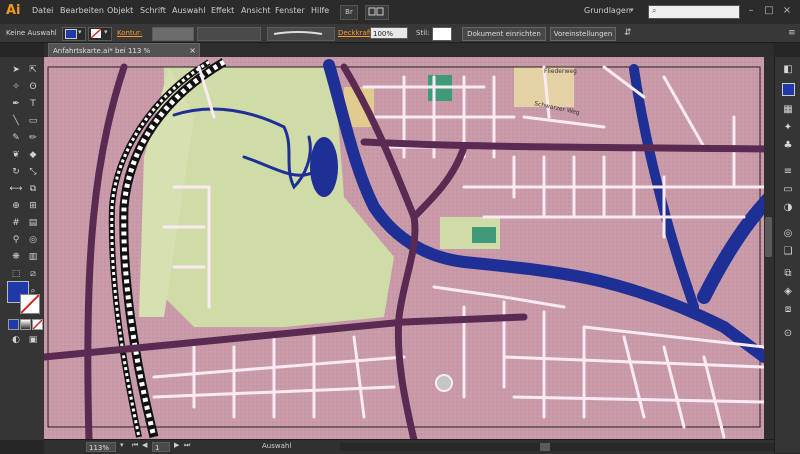 This screenshot has height=454, width=800. I want to click on status-bar: 113% ▾ ⏮ ◀ 1 ▶ ⏭ Auswahl, so click(412, 446).